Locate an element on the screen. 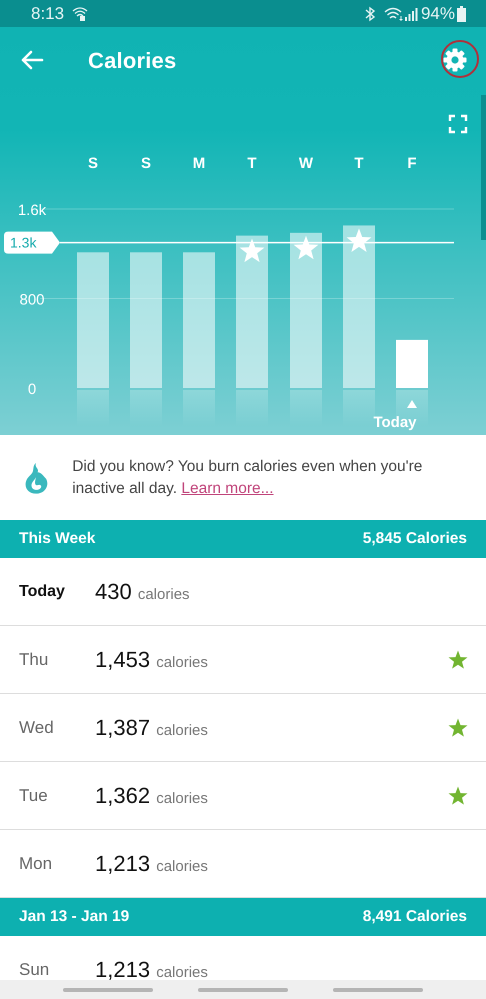  day-name: Today is located at coordinates (42, 591).